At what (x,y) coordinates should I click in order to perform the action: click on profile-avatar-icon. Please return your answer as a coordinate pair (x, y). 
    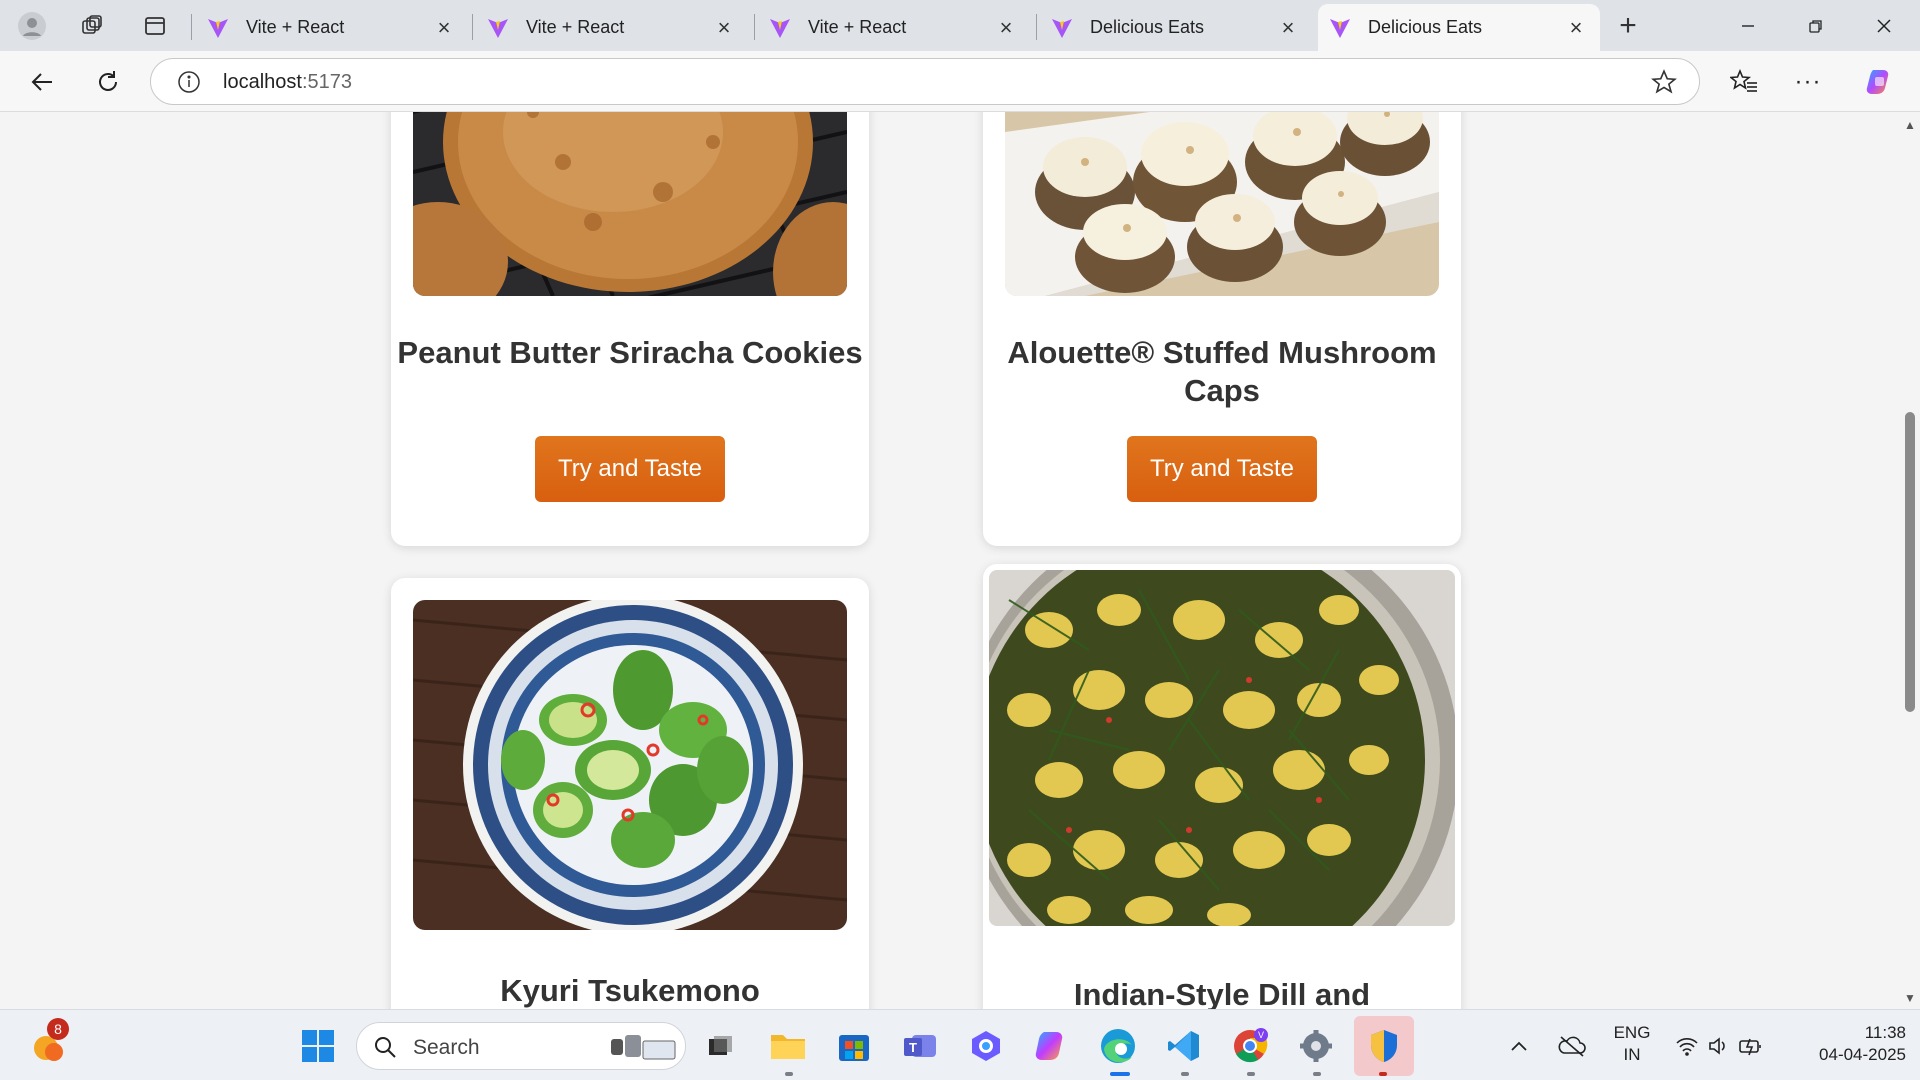
    Looking at the image, I should click on (32, 26).